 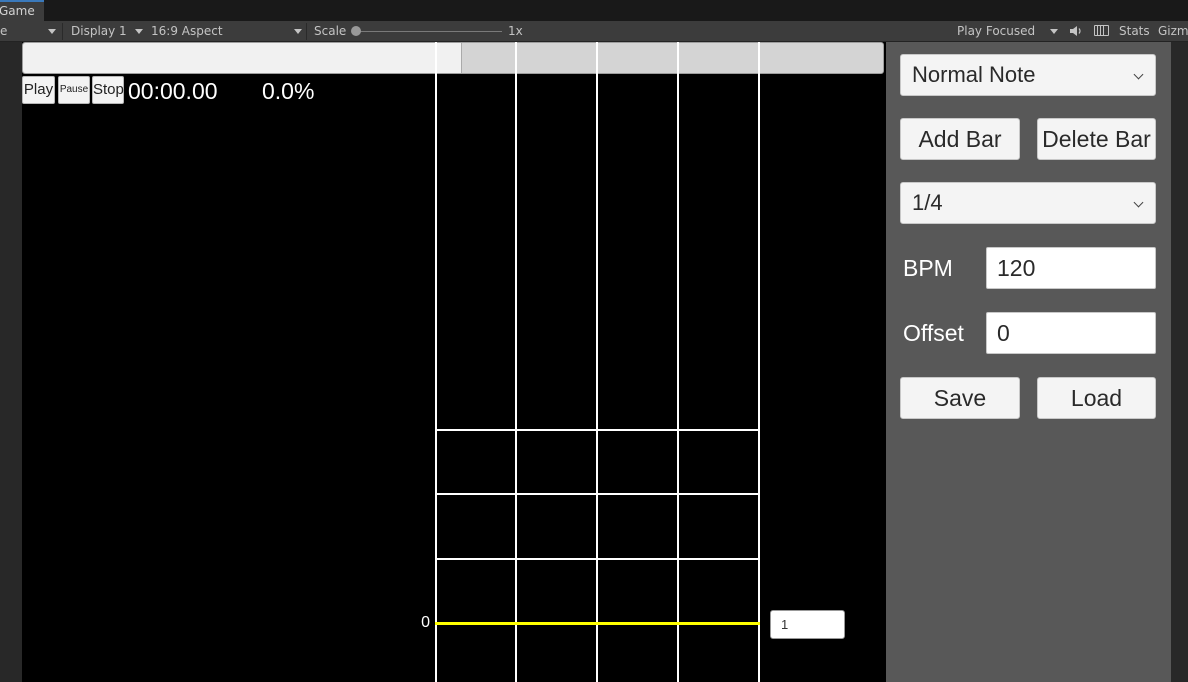 I want to click on timeline-scroll-thumb, so click(x=242, y=58).